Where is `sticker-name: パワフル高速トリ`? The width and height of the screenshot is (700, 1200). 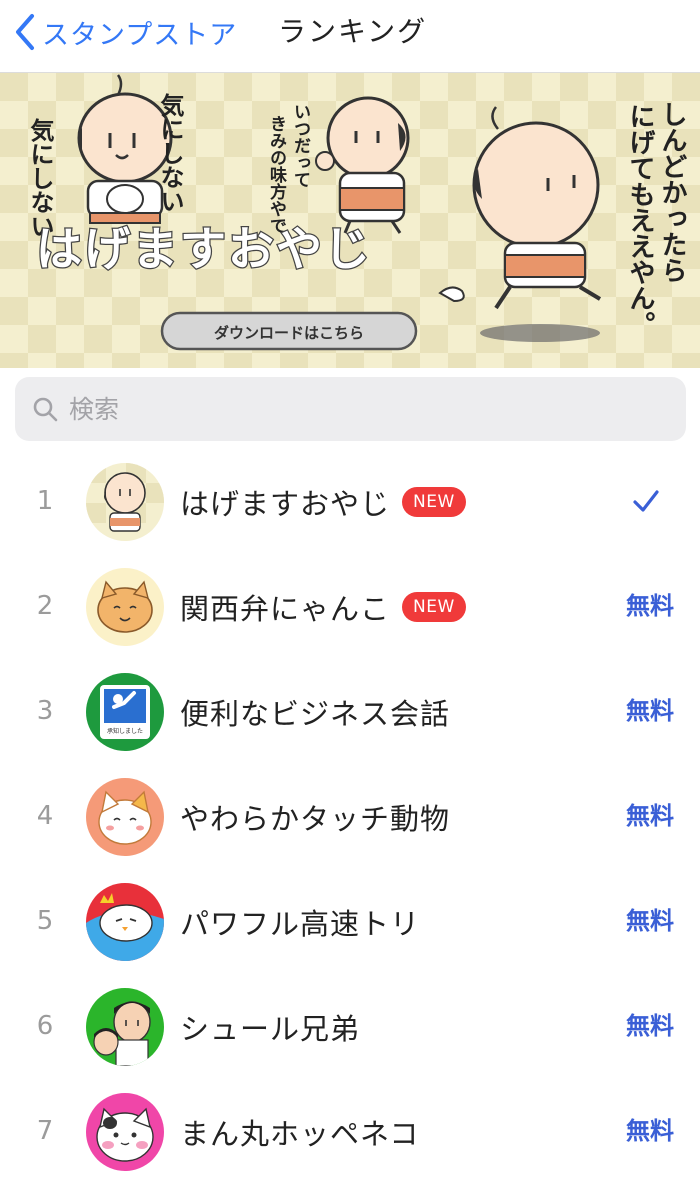 sticker-name: パワフル高速トリ is located at coordinates (300, 923).